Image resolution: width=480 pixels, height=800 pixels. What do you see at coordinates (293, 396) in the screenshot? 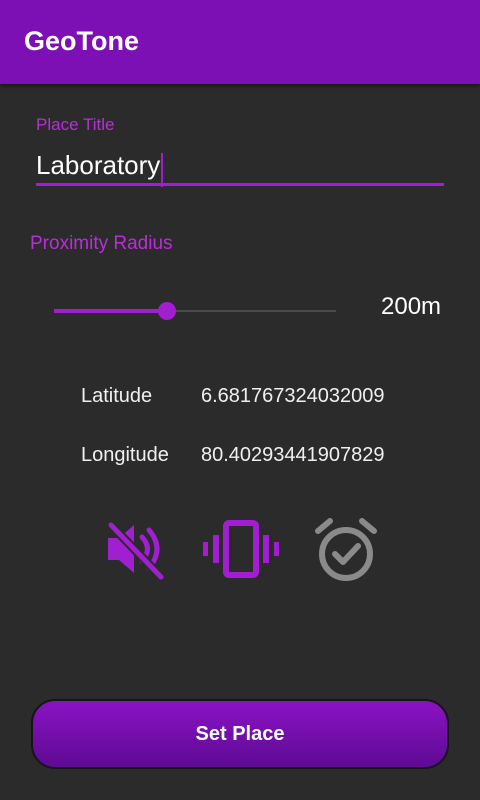
I see `latitude-value: 6.681767324032009` at bounding box center [293, 396].